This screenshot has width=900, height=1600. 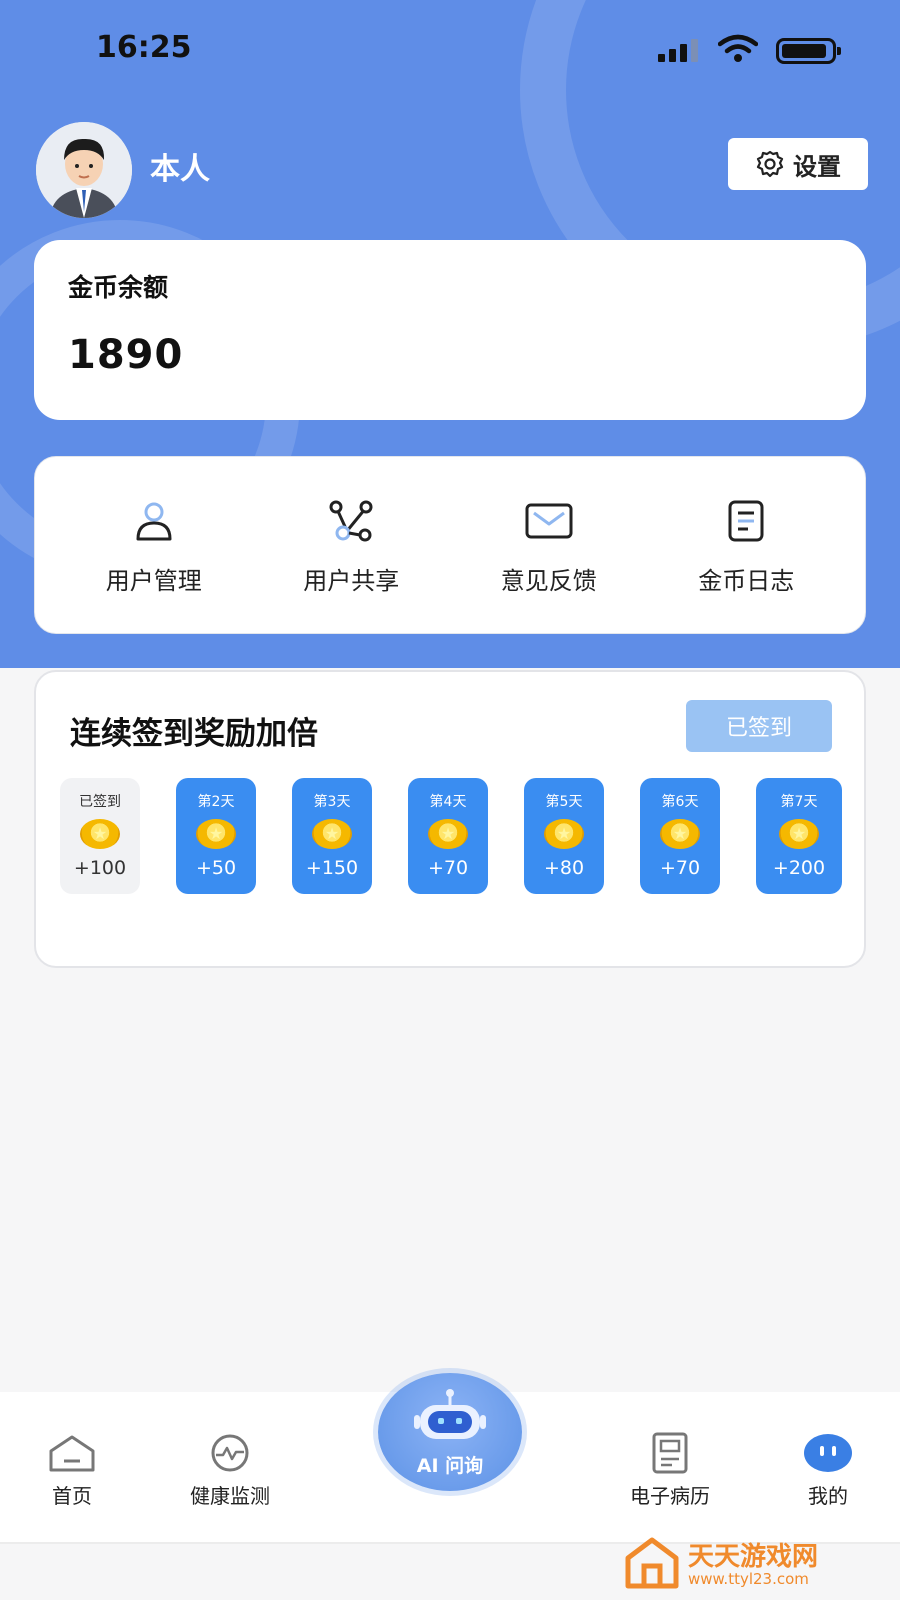 I want to click on mail-icon, so click(x=549, y=521).